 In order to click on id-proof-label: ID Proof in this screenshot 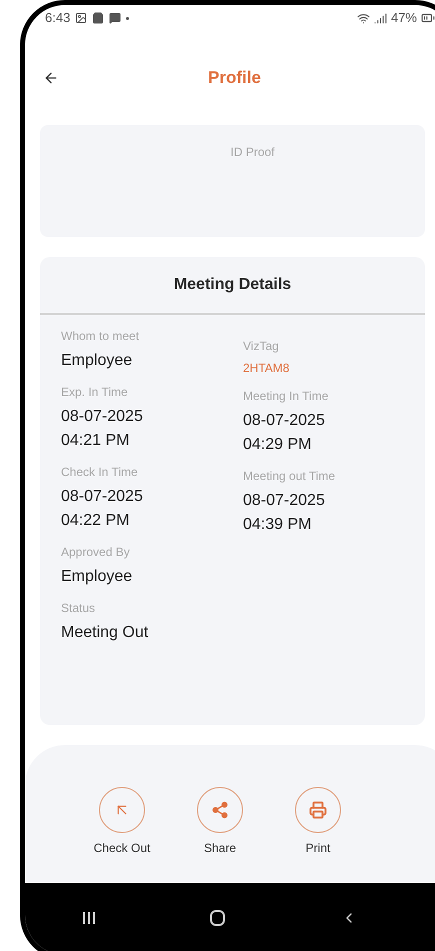, I will do `click(252, 152)`.